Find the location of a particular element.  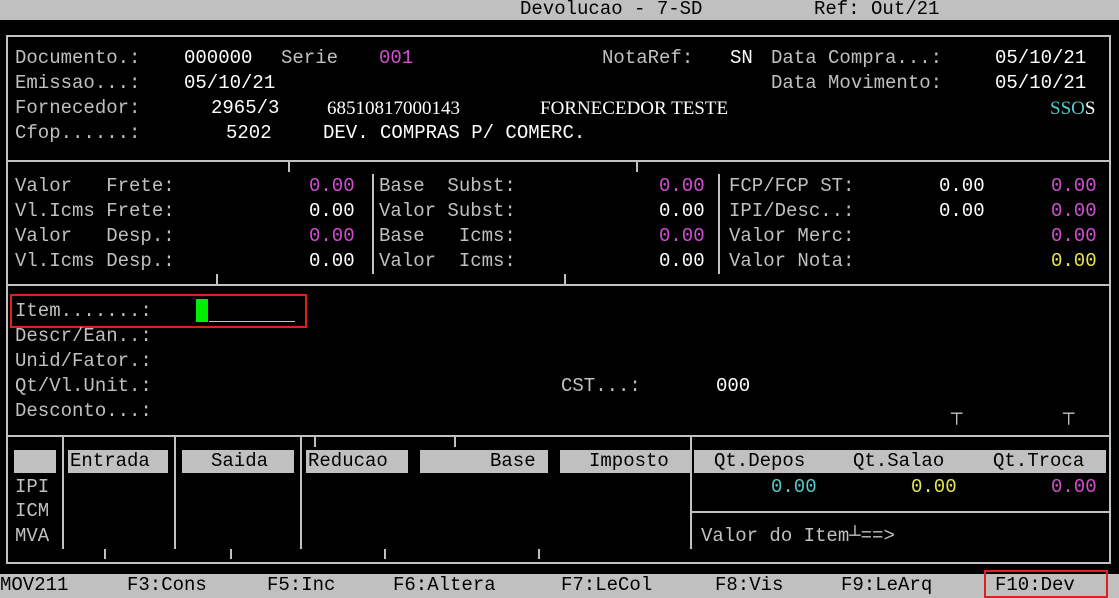

desc-field: 0.00 is located at coordinates (1074, 211).